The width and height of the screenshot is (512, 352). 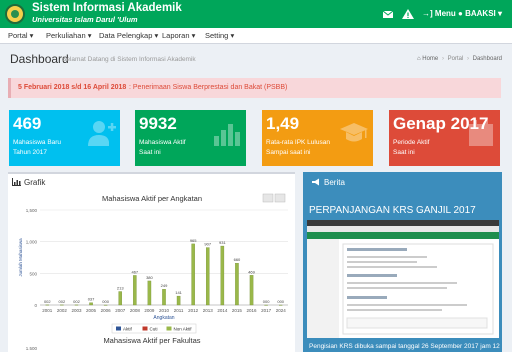 I want to click on bullhorn-icon, so click(x=315, y=182).